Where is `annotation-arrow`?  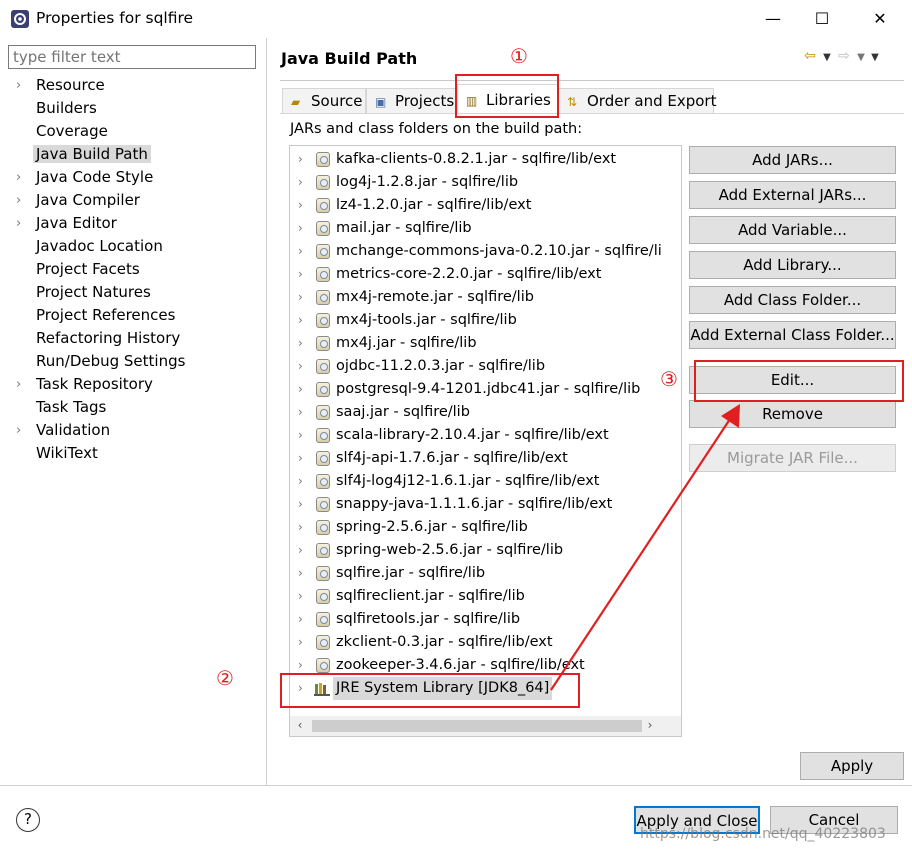
annotation-arrow is located at coordinates (645, 547).